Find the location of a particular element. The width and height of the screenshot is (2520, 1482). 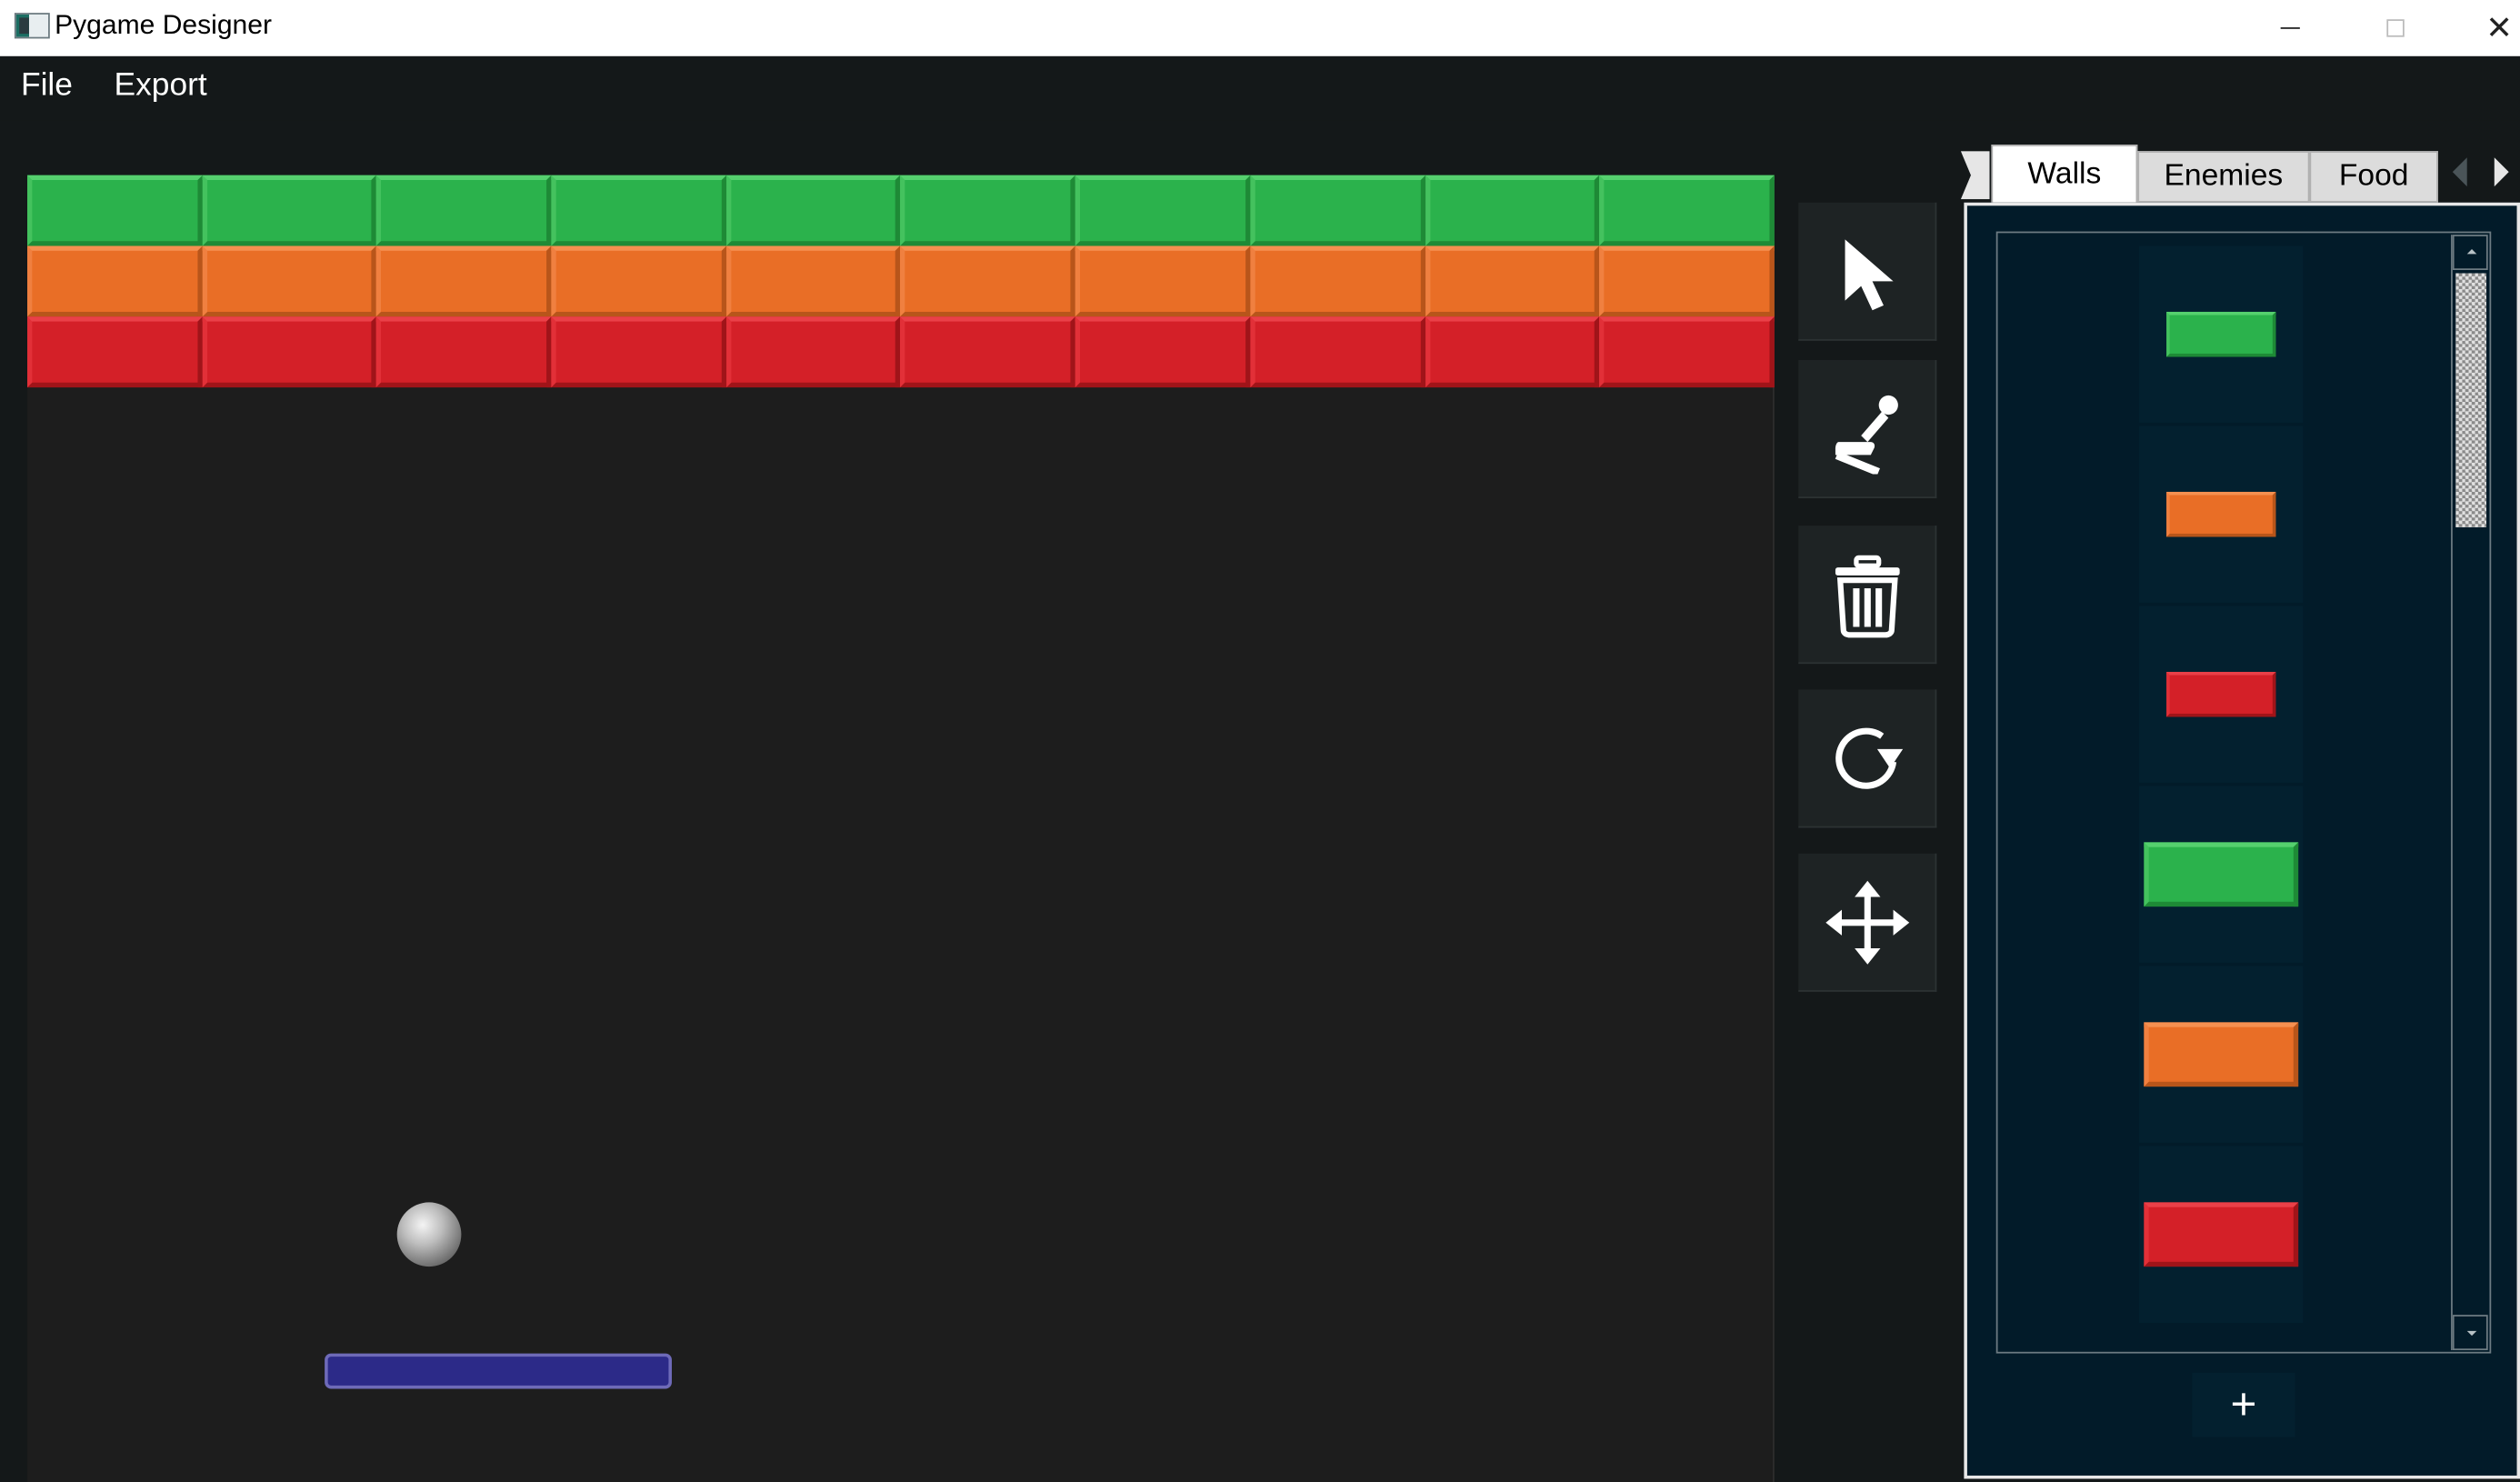

scroll-up-icon is located at coordinates (2470, 253).